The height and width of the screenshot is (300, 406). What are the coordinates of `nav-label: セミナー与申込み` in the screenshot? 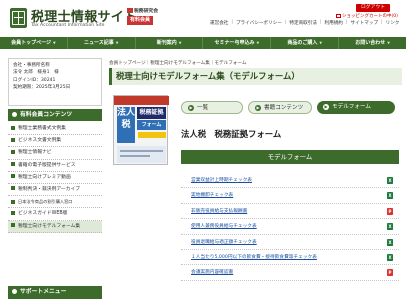 It's located at (234, 43).